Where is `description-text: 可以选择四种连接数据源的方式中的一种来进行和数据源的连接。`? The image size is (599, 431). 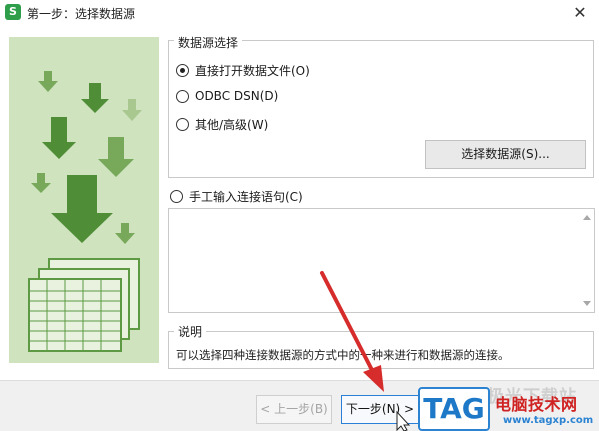
description-text: 可以选择四种连接数据源的方式中的一种来进行和数据源的连接。 is located at coordinates (343, 355).